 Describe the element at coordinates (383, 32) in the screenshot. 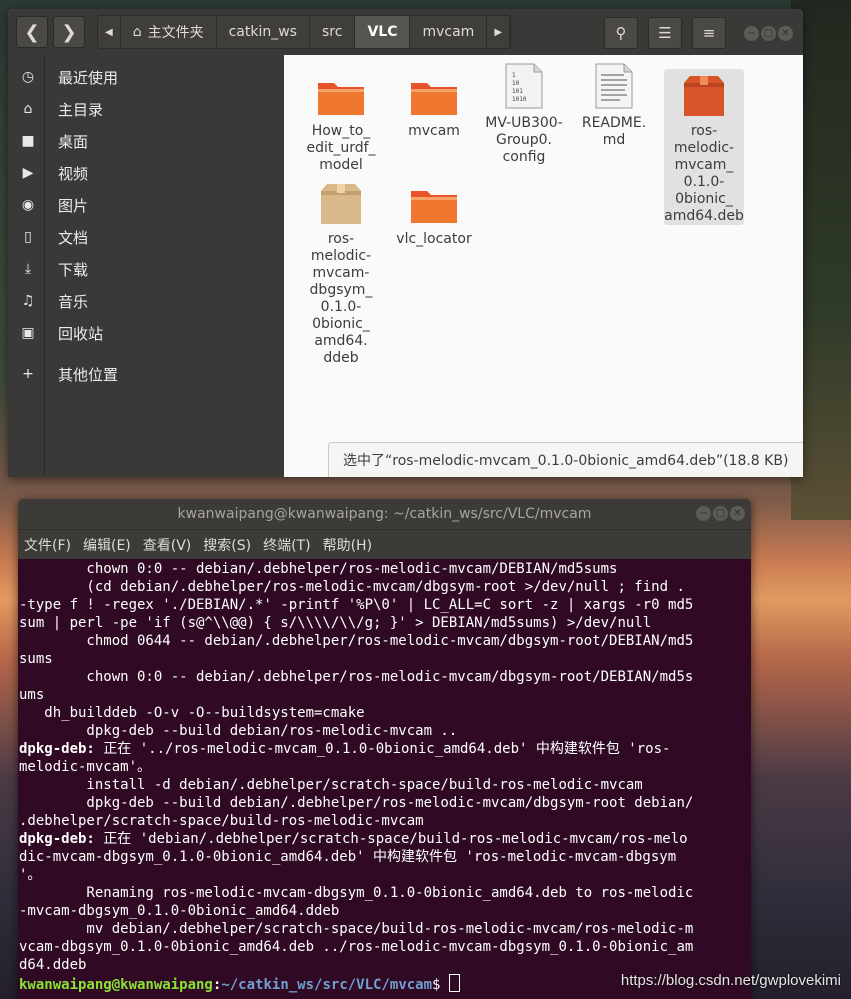

I see `crumb-vlc: VLC` at that location.